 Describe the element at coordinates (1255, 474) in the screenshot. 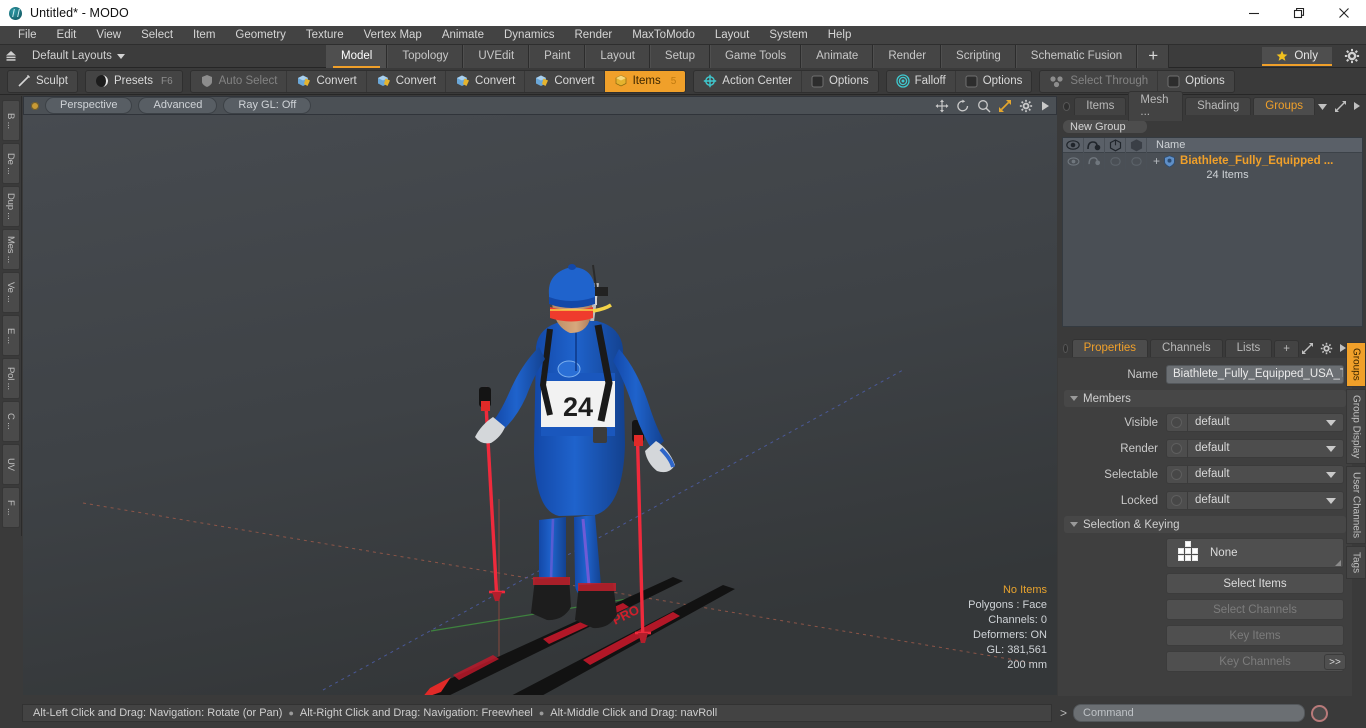

I see `selectable-dropdown: default` at that location.